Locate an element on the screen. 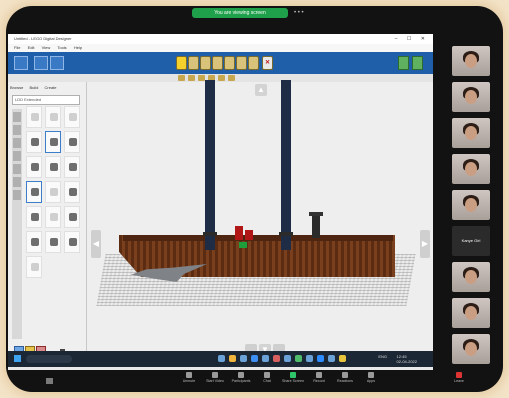  record-icon is located at coordinates (319, 375).